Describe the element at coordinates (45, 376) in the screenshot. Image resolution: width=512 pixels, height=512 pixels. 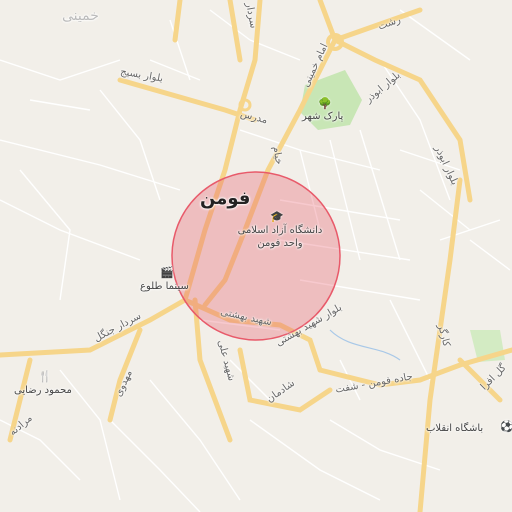
I see `restaurant-icon: 🍴` at that location.